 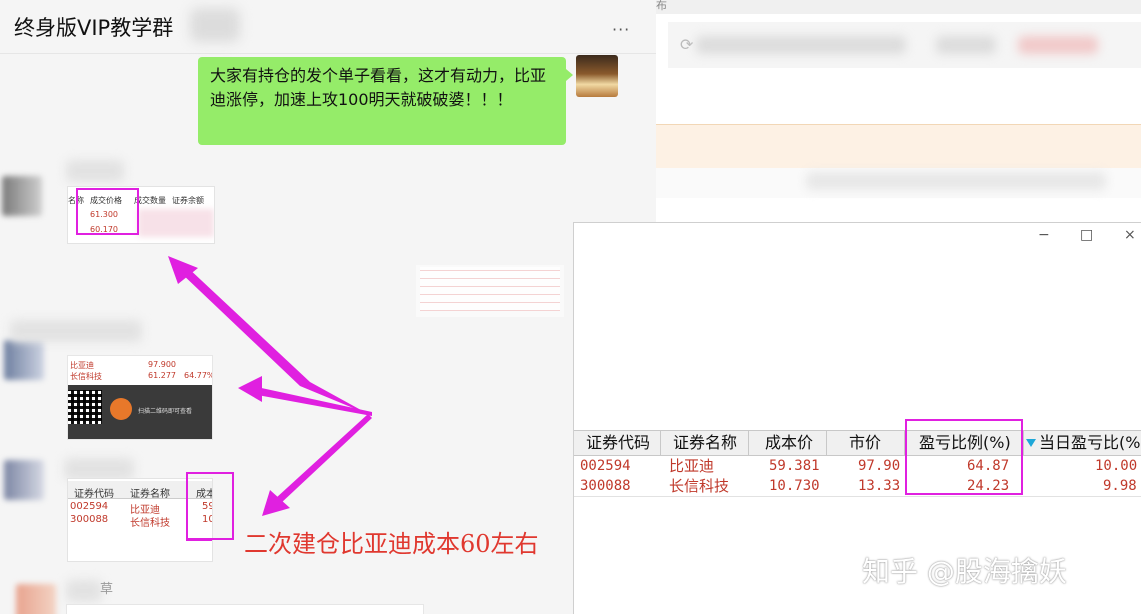 I want to click on positions-table-header: 证券代码 证券名称 成本价 市价 盈亏比例(%) 当日盈亏比(%), so click(x=857, y=443).